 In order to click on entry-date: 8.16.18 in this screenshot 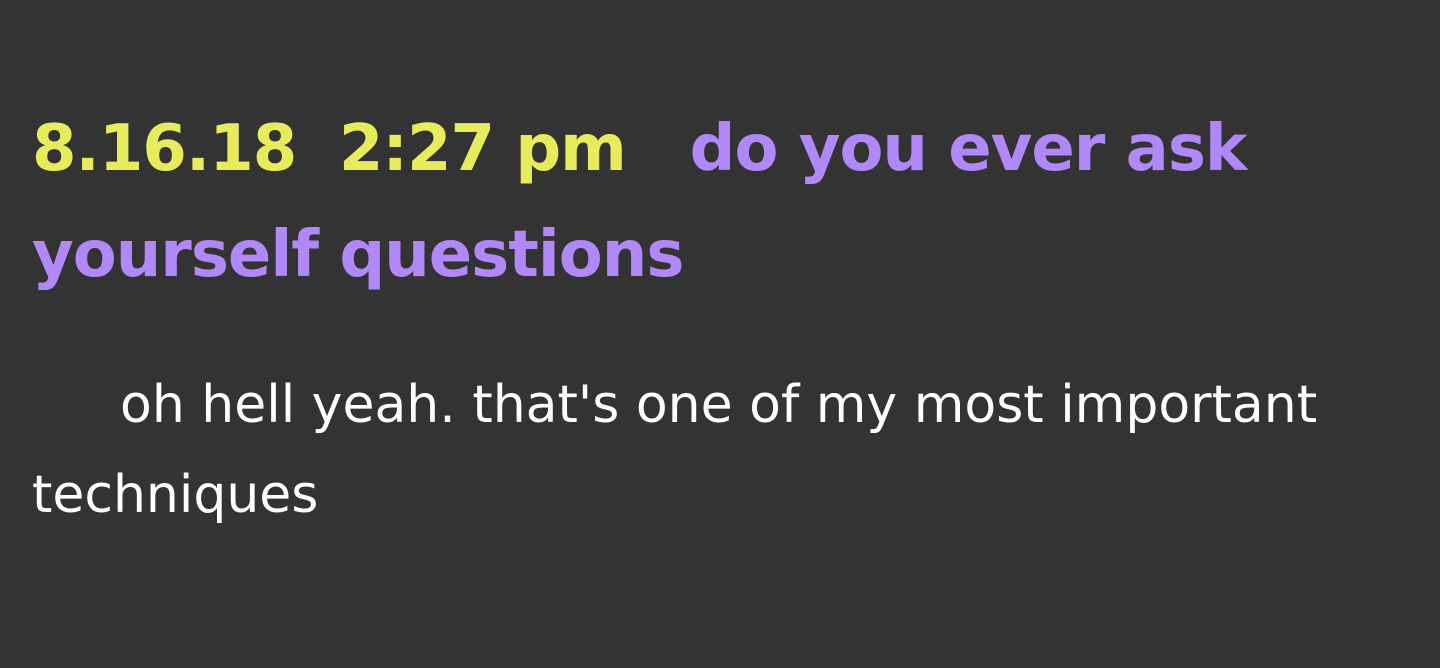, I will do `click(164, 149)`.